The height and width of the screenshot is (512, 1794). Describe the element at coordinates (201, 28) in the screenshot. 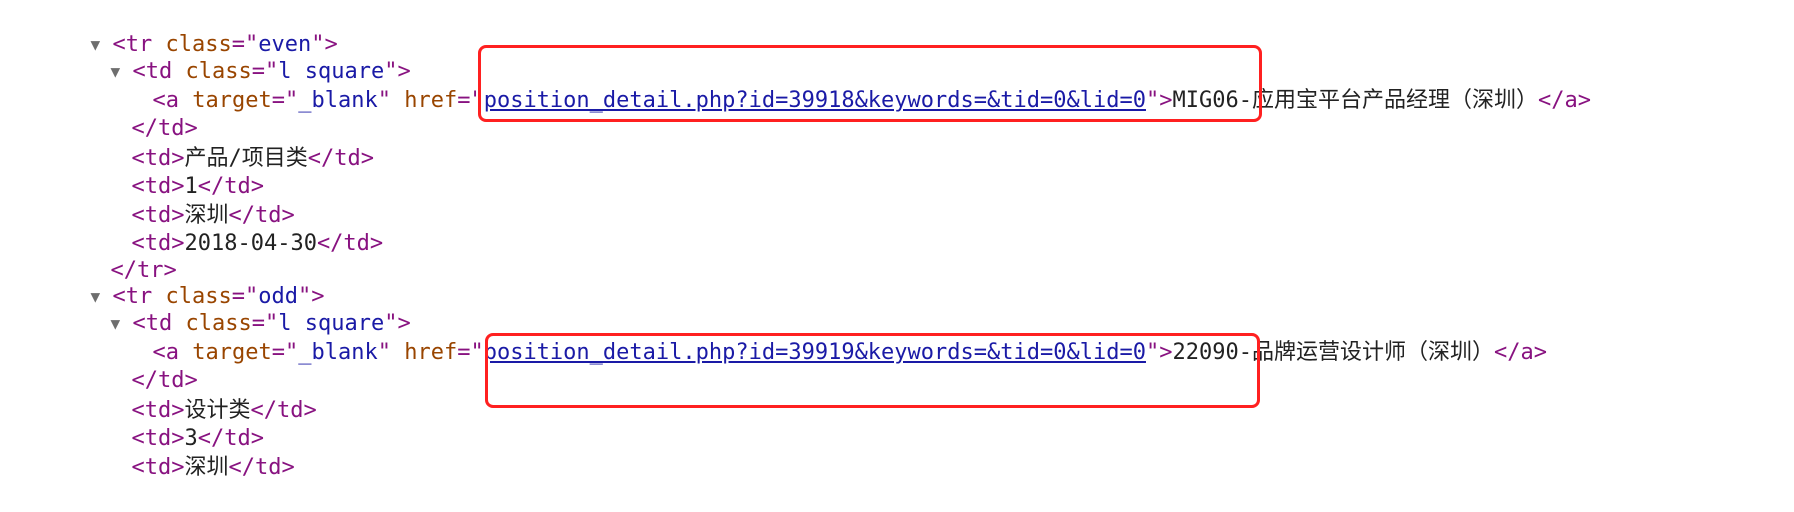

I see `tr-even-node: ▼ <tr class="even">` at that location.